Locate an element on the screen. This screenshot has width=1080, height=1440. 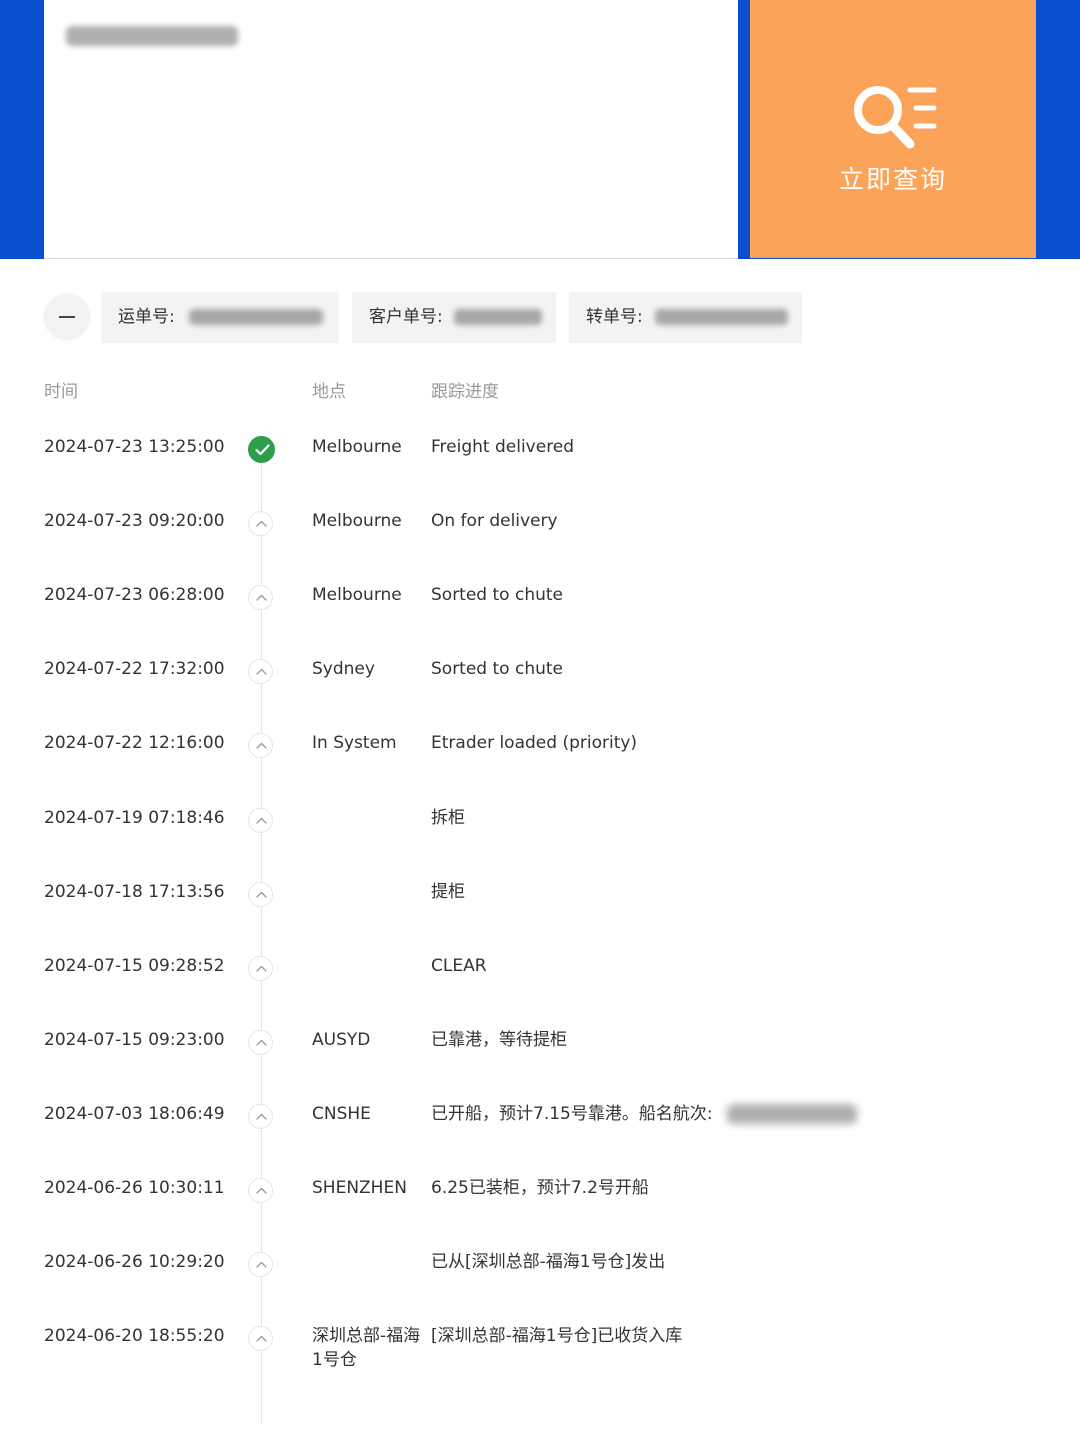
query-now-button: 立即查询 is located at coordinates (893, 129).